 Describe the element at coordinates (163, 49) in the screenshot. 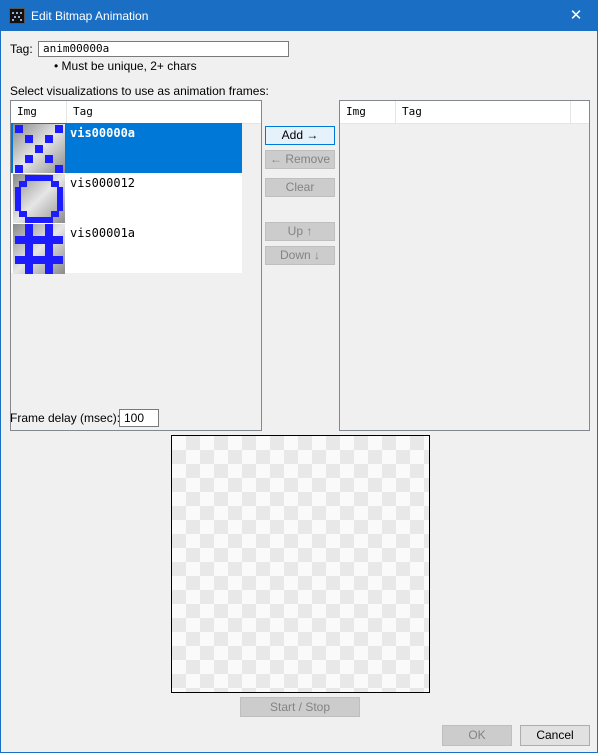

I see `tag-input: anim00000a` at that location.